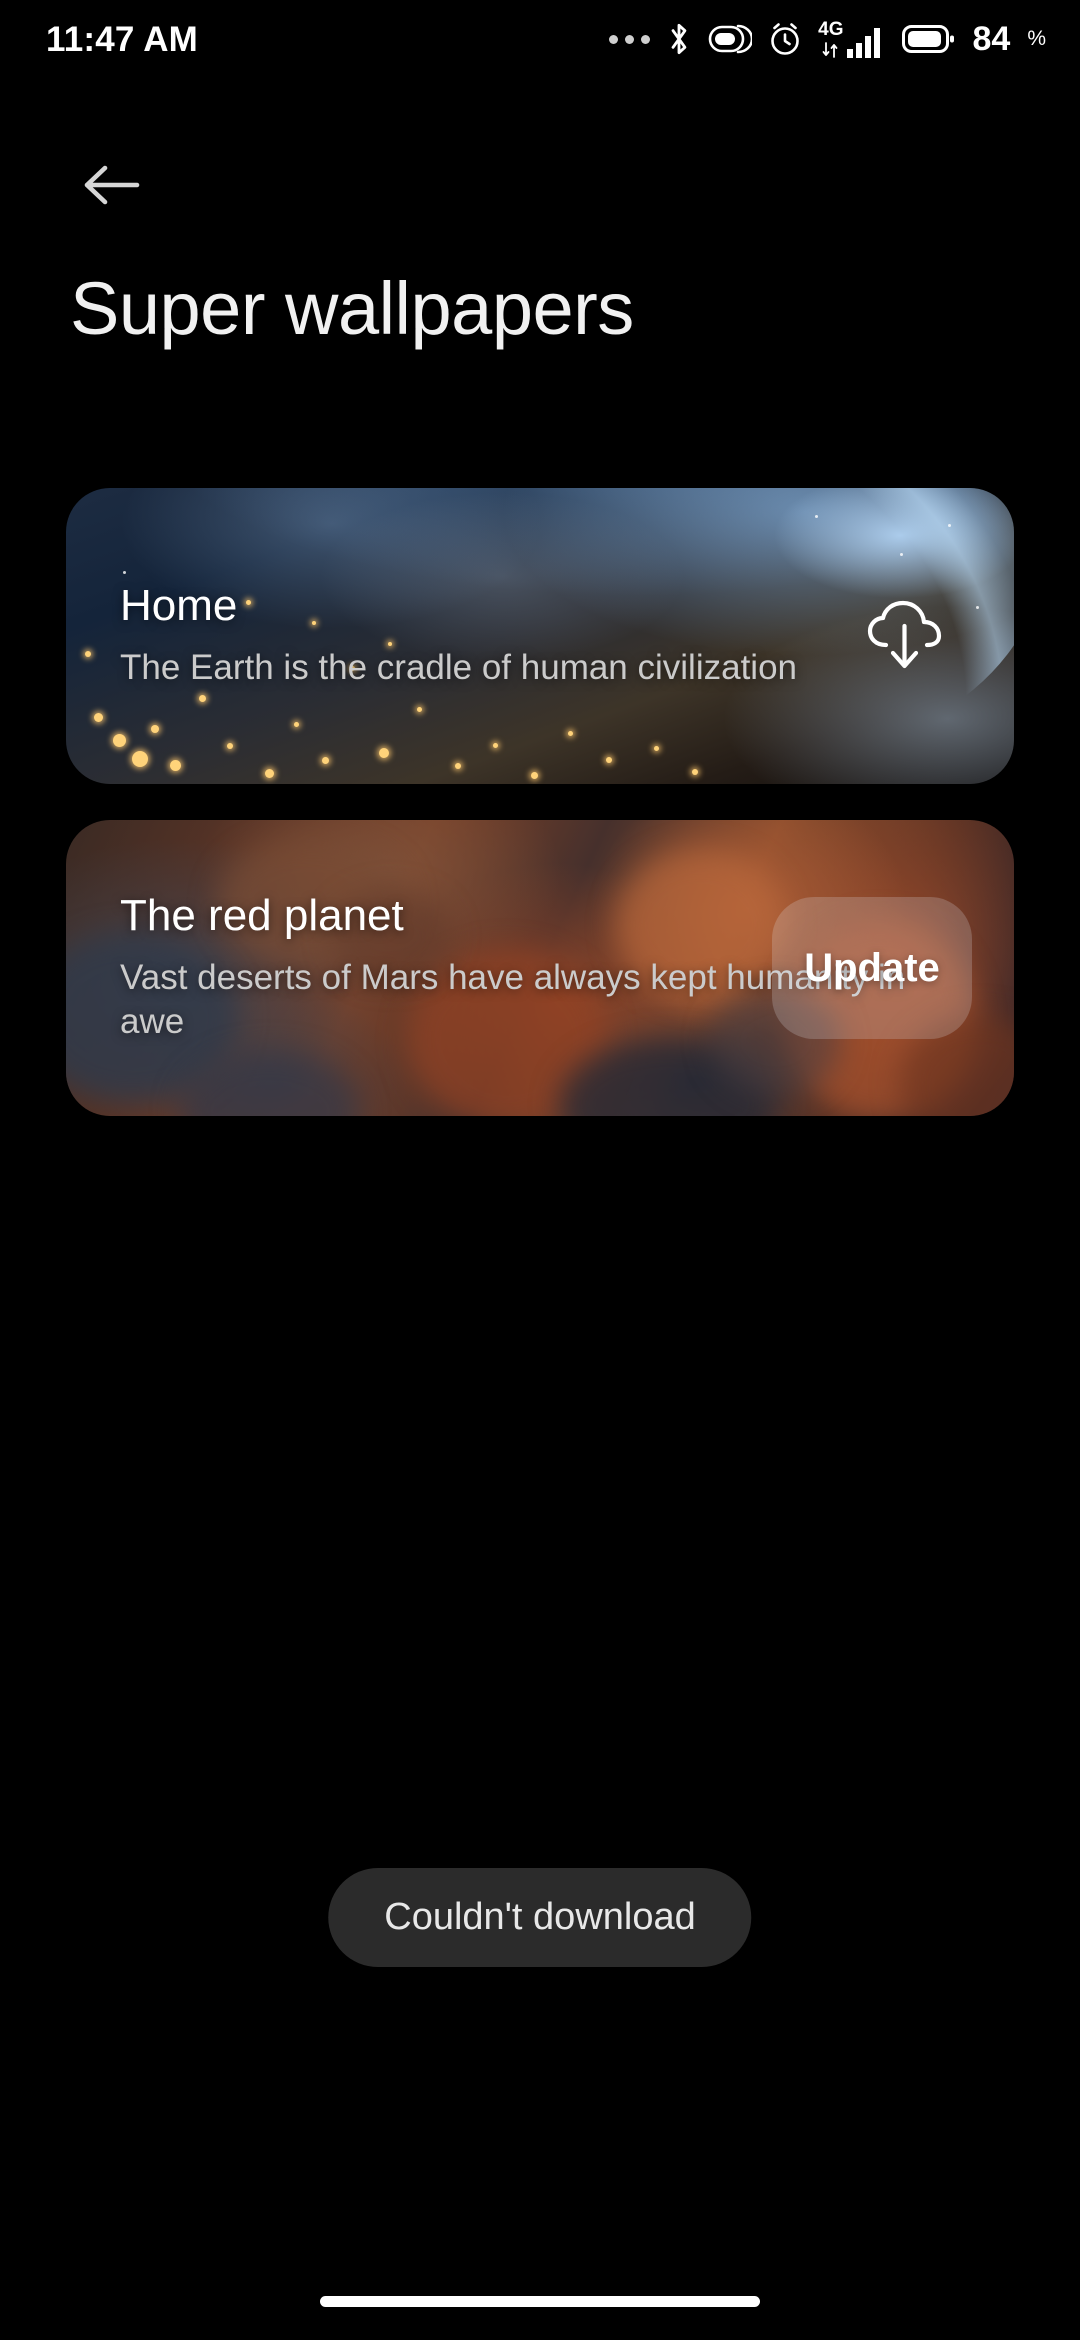  What do you see at coordinates (730, 39) in the screenshot?
I see `battery-saver-icon` at bounding box center [730, 39].